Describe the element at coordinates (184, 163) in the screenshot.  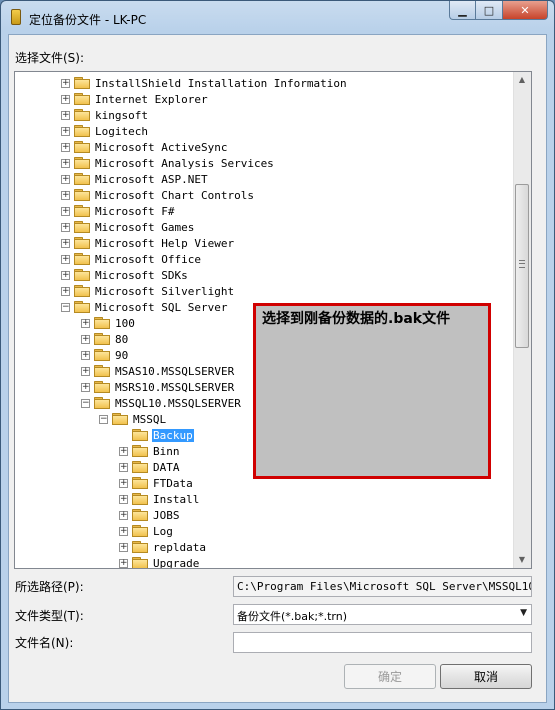
I see `tree-node-label: Microsoft Analysis Services` at that location.